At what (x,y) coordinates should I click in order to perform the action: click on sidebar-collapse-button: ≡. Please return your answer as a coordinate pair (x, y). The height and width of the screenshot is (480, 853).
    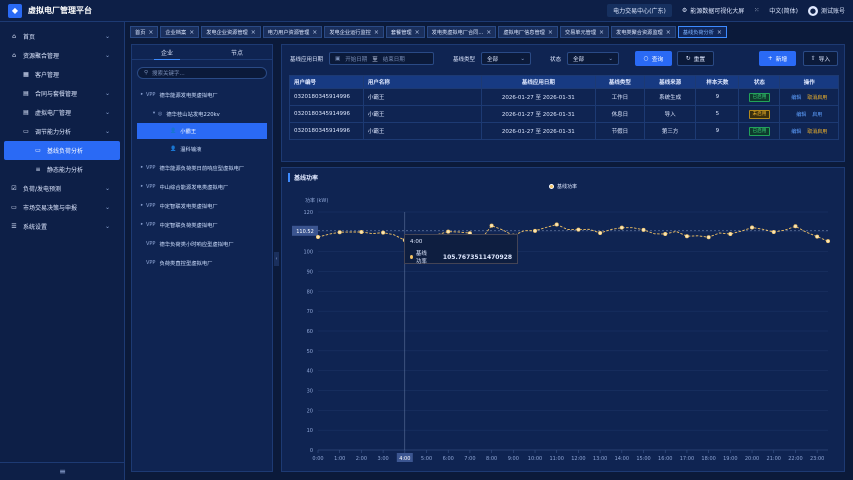
    Looking at the image, I should click on (62, 471).